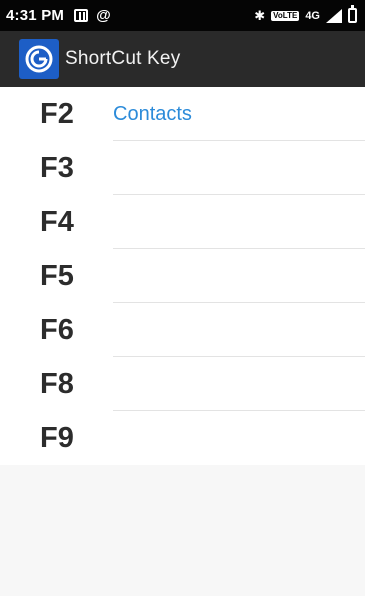 The height and width of the screenshot is (596, 365). I want to click on status-bar: 4:31 PM @ ✱ VoLTE 4G, so click(182, 15).